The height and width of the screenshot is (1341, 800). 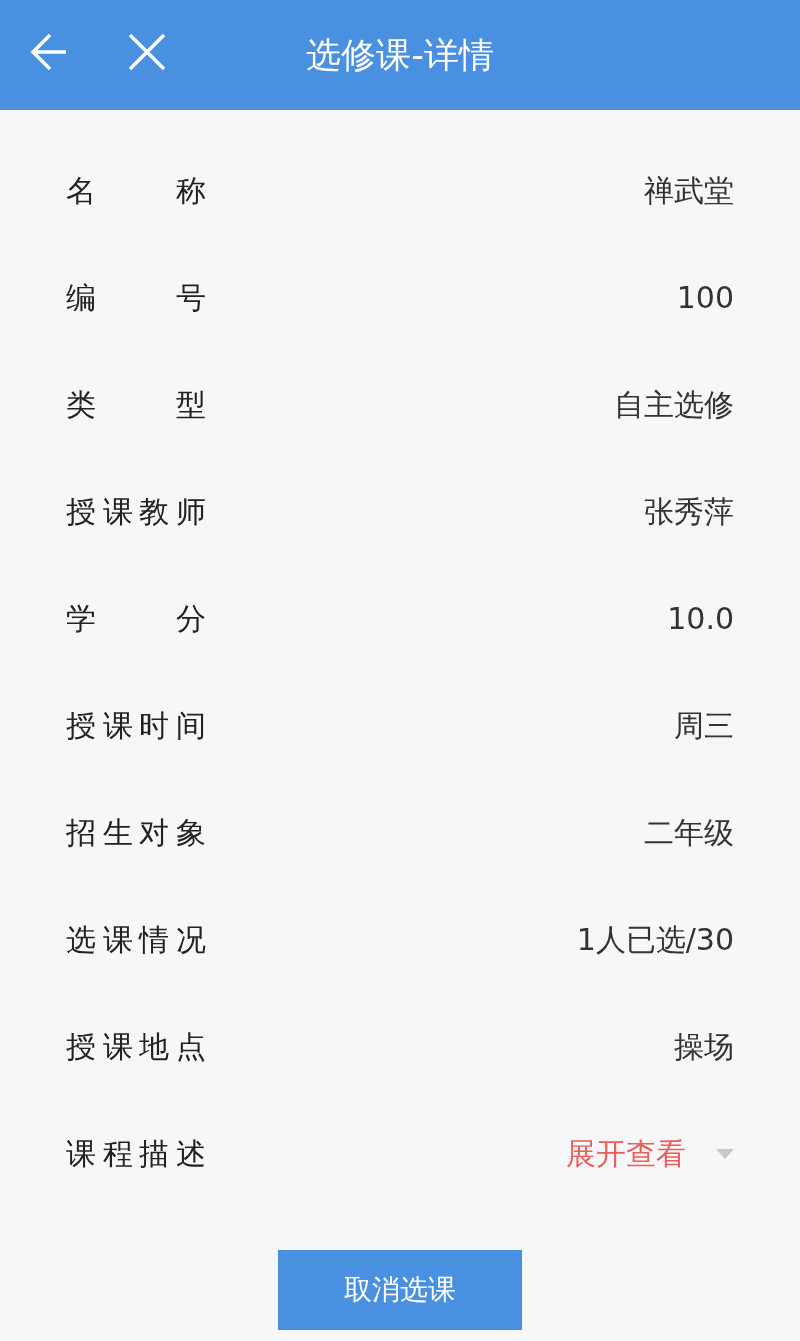 What do you see at coordinates (136, 405) in the screenshot?
I see `field-label: 类型` at bounding box center [136, 405].